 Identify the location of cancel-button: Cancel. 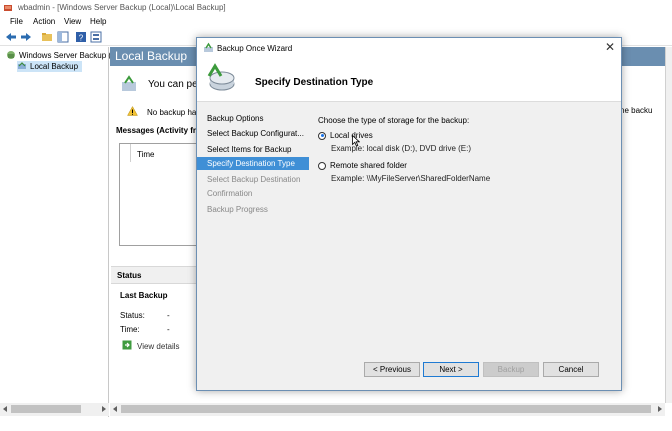
(571, 369).